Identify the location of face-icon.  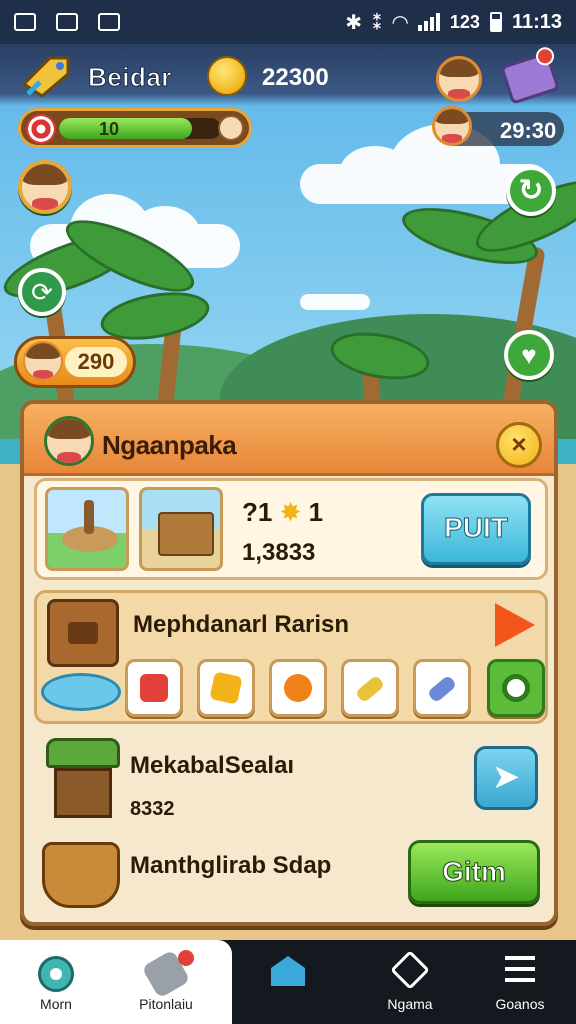
(231, 128).